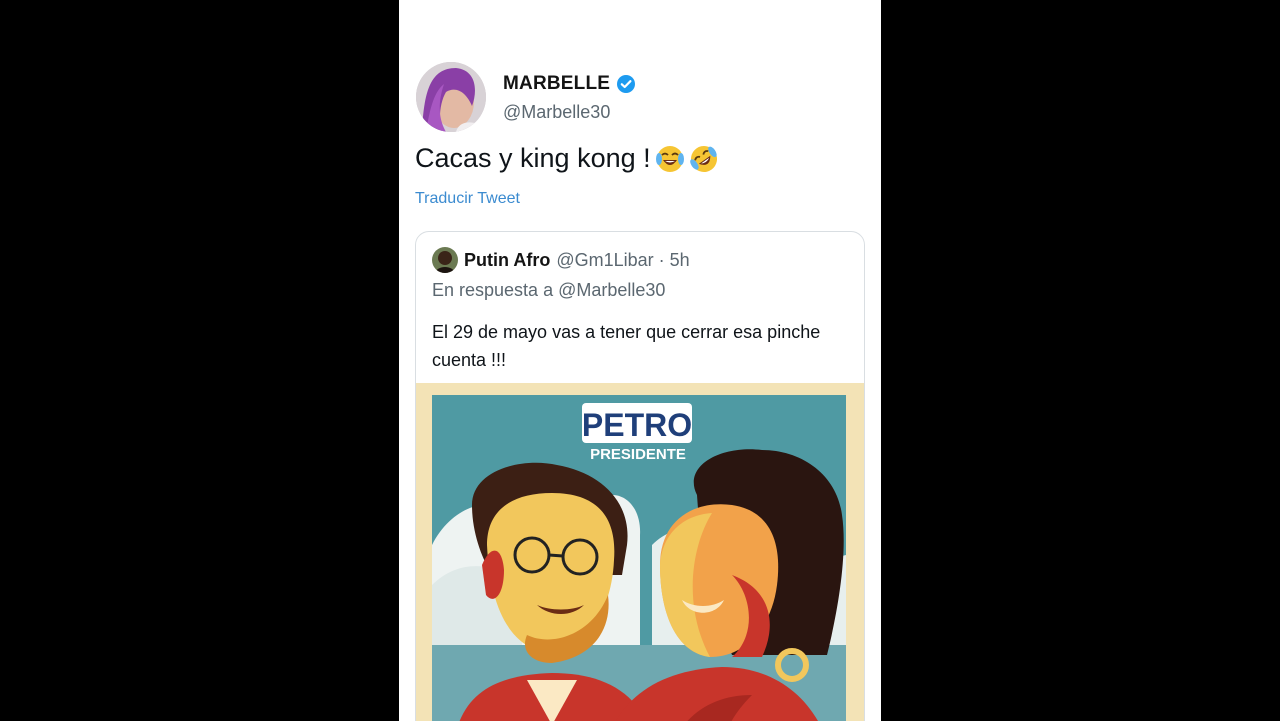  I want to click on translate-tweet-link: Traducir Tweet, so click(467, 199).